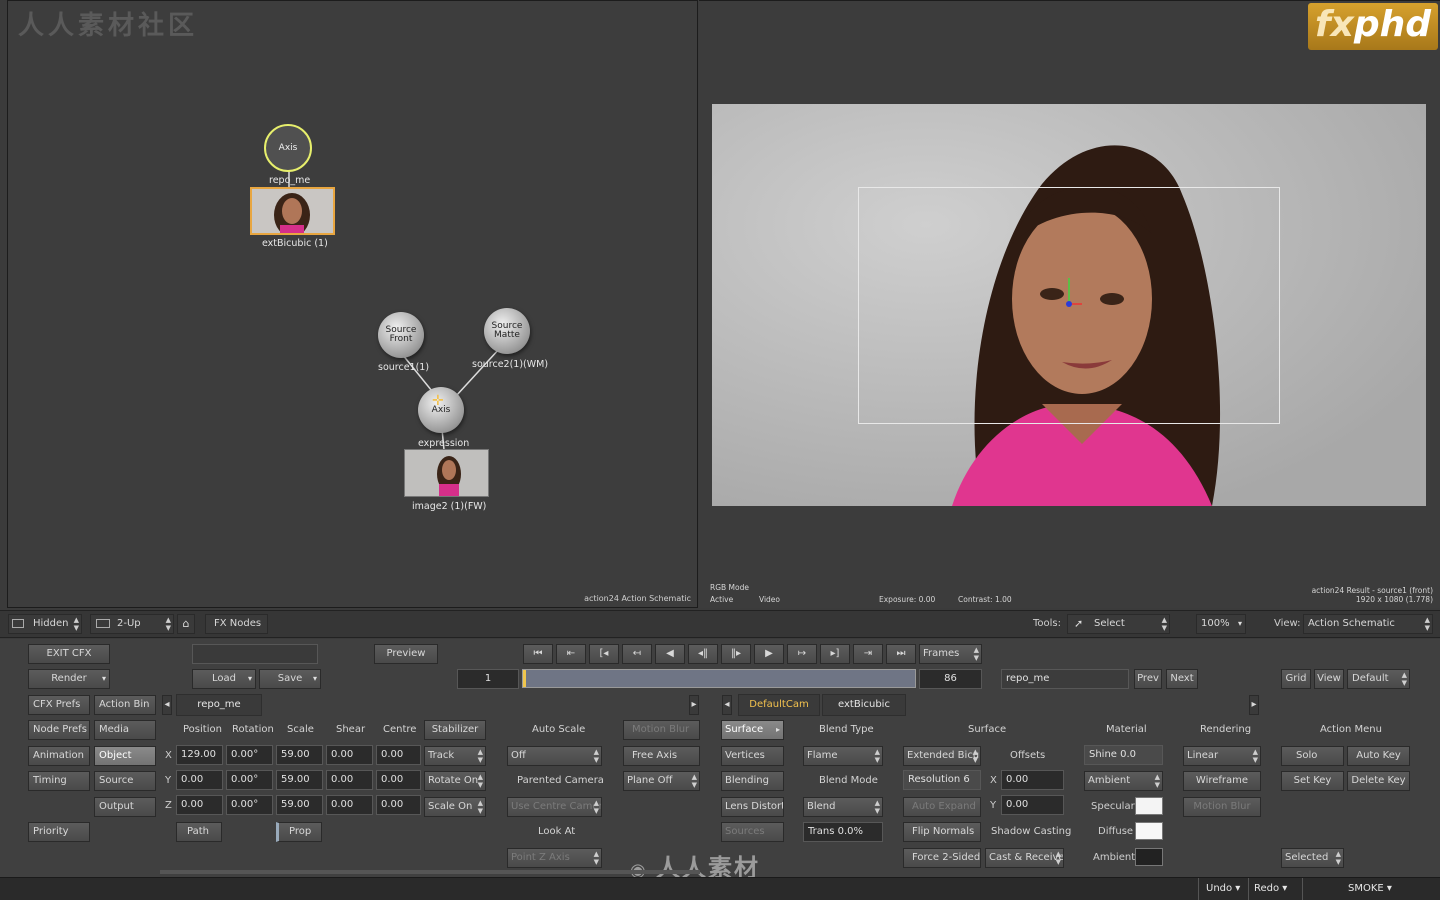 This screenshot has height=900, width=1440. I want to click on exit-cfx-button: EXIT CFX, so click(69, 654).